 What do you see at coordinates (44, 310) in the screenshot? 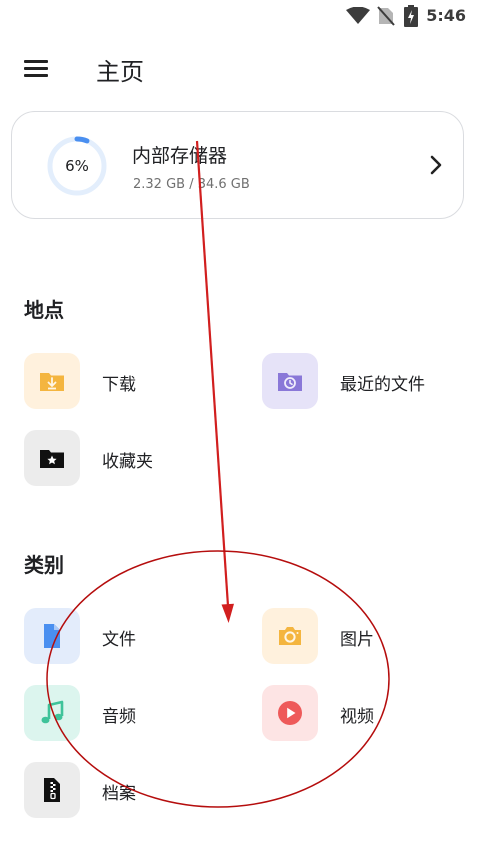
I see `places-heading: 地点` at bounding box center [44, 310].